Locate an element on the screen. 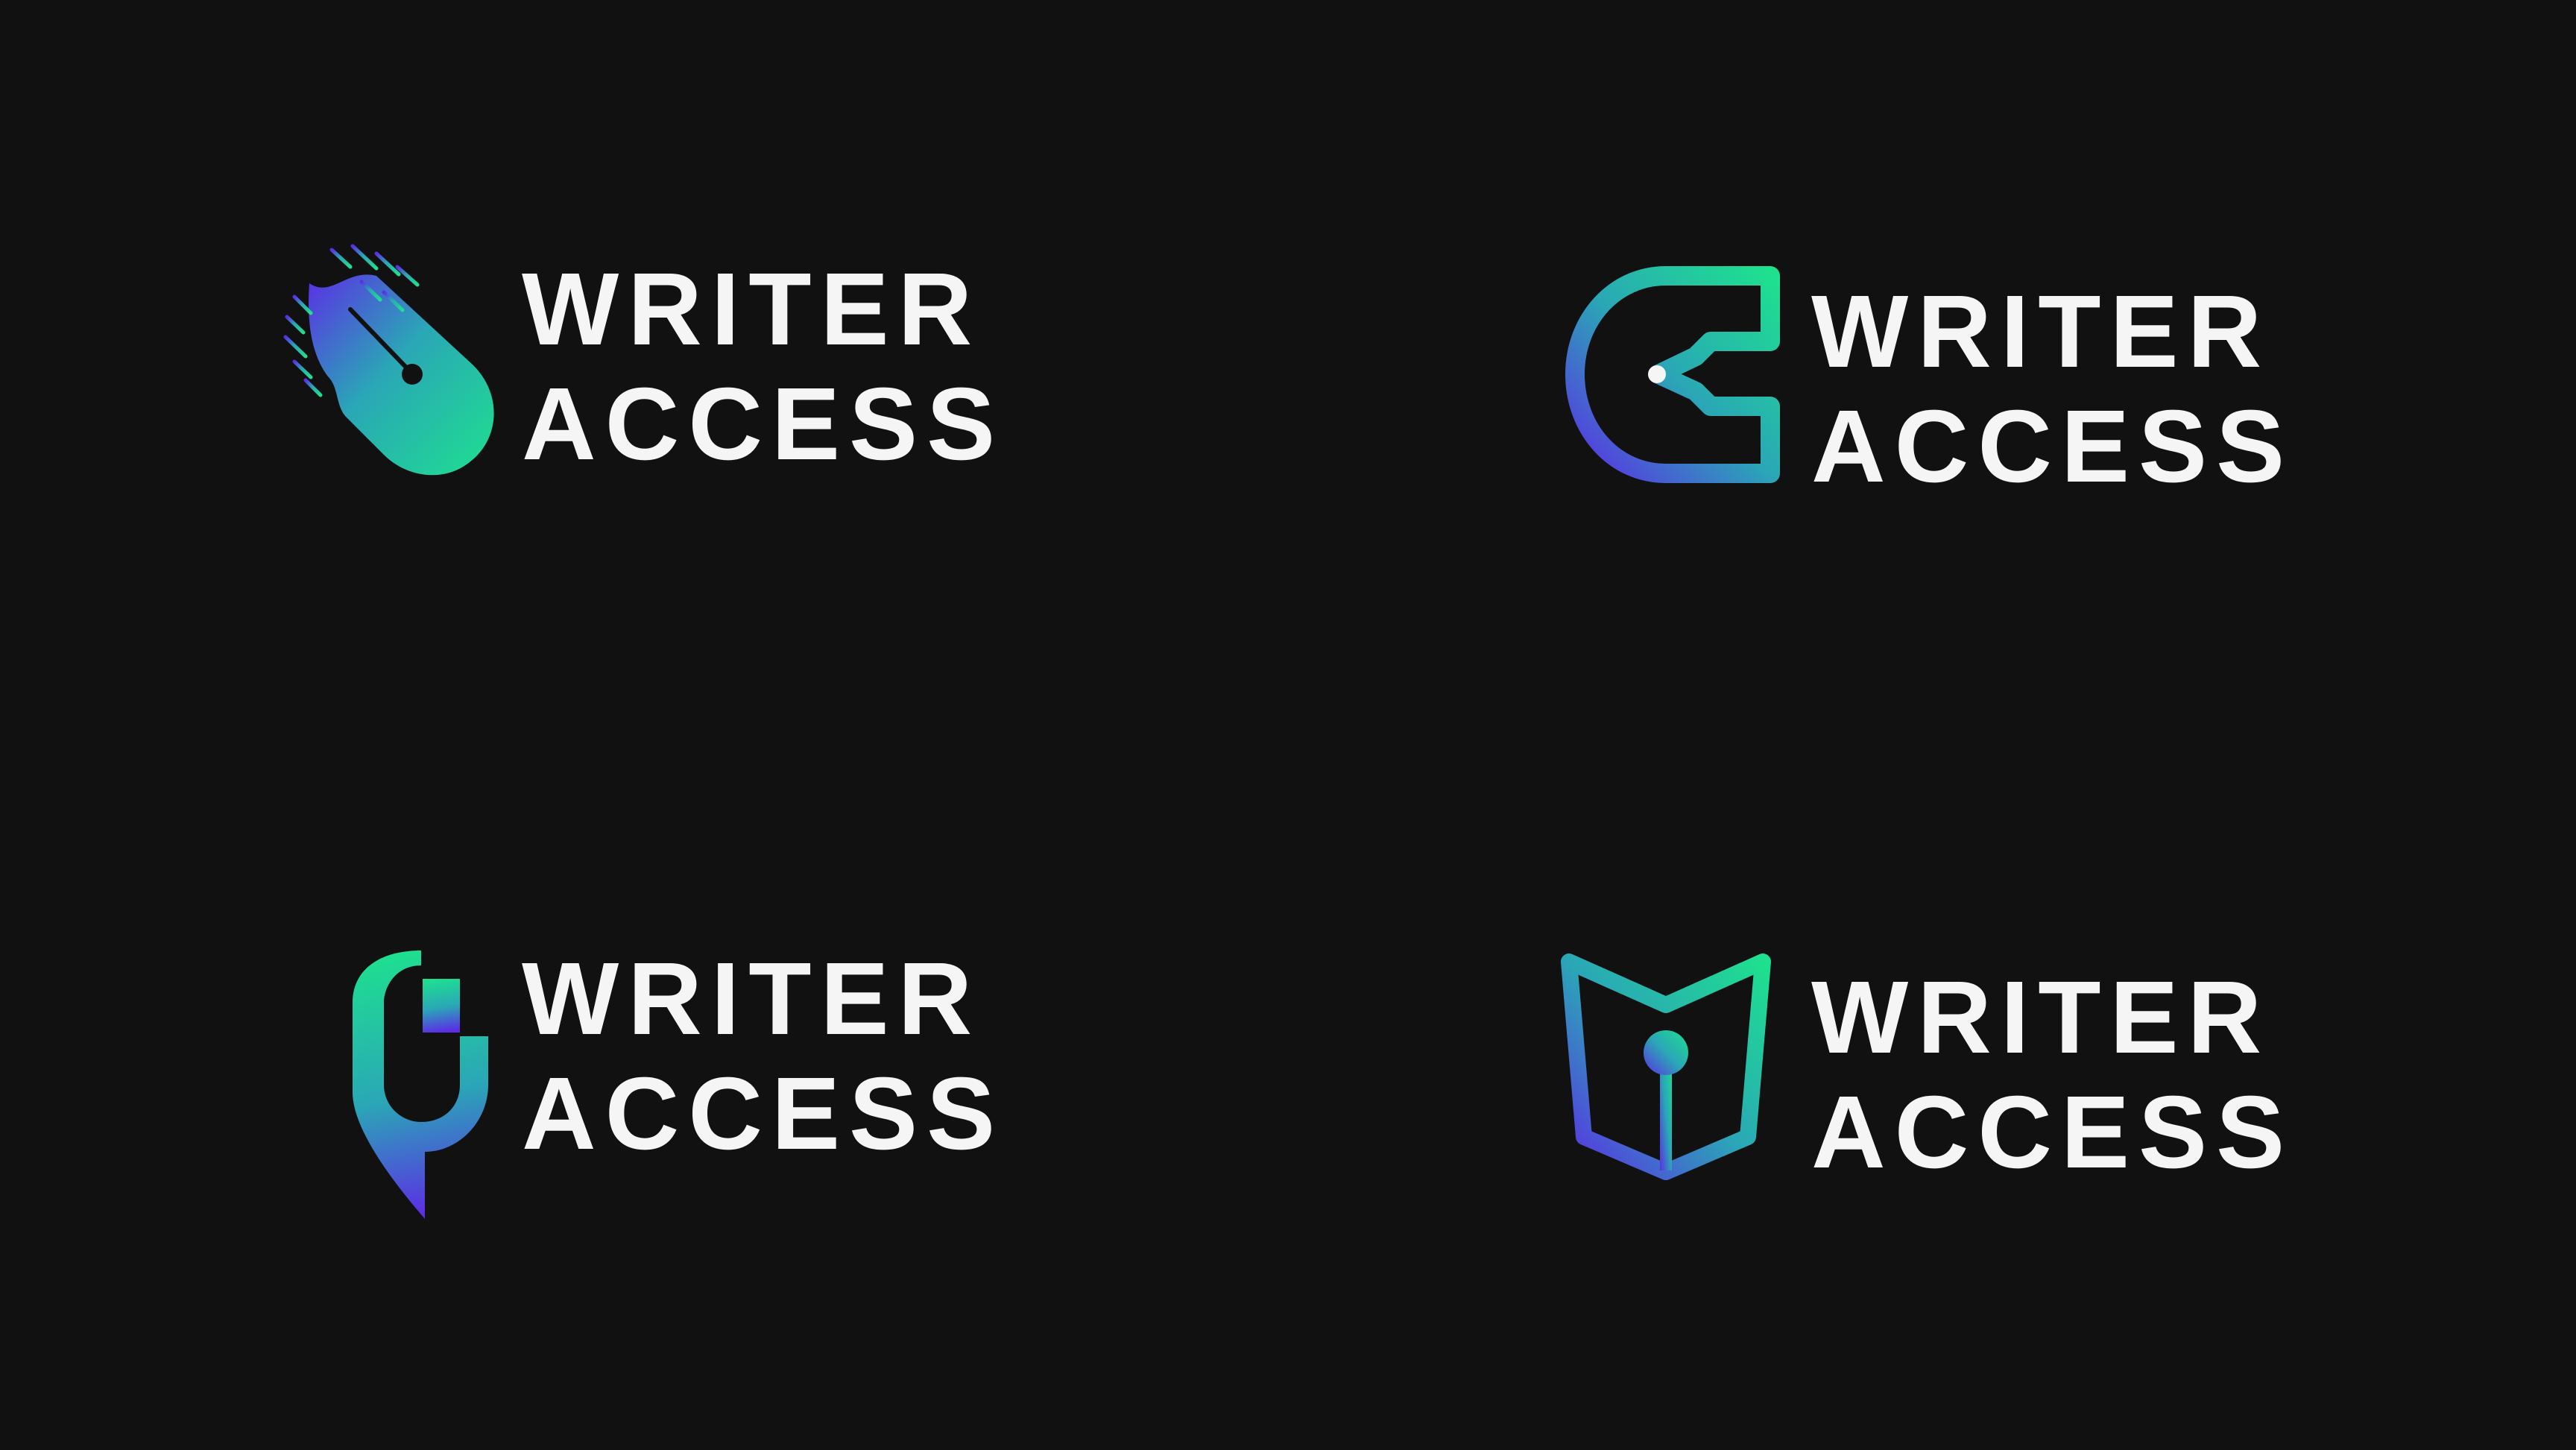 The image size is (2576, 1450). logo-concept-c-nib: WRITER ACCESS is located at coordinates (1964, 410).